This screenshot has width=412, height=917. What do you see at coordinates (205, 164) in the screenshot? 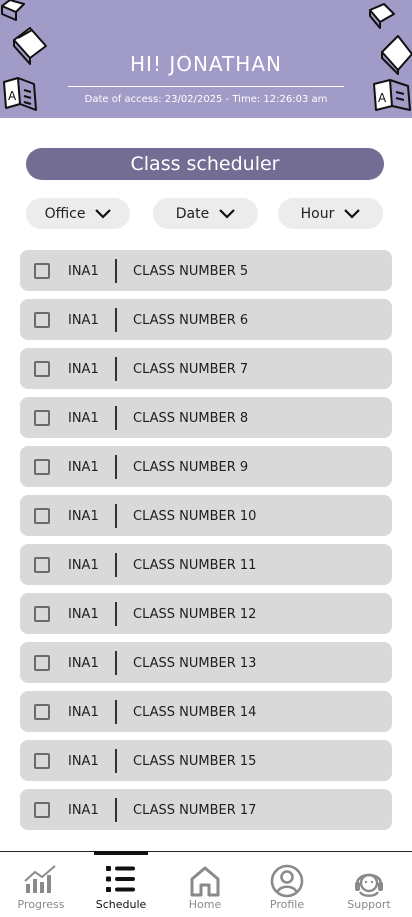
I see `page-title: Class scheduler` at bounding box center [205, 164].